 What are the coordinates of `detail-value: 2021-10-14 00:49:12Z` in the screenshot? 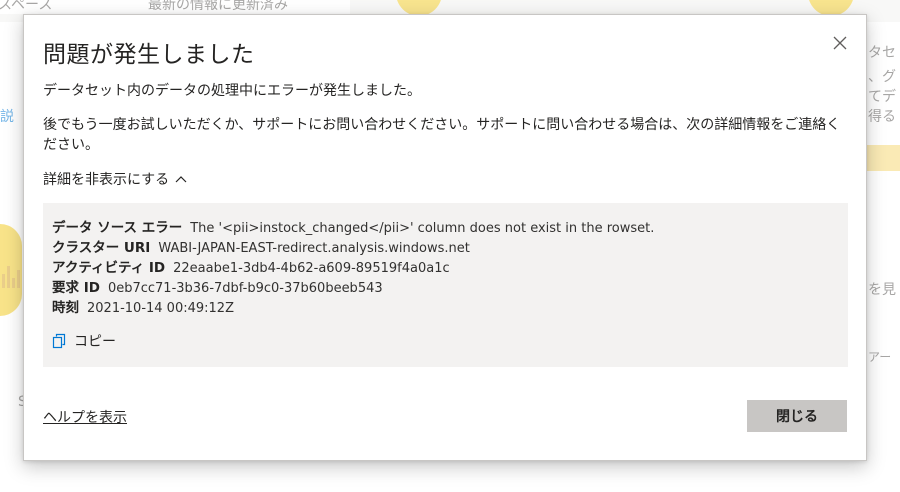 It's located at (160, 308).